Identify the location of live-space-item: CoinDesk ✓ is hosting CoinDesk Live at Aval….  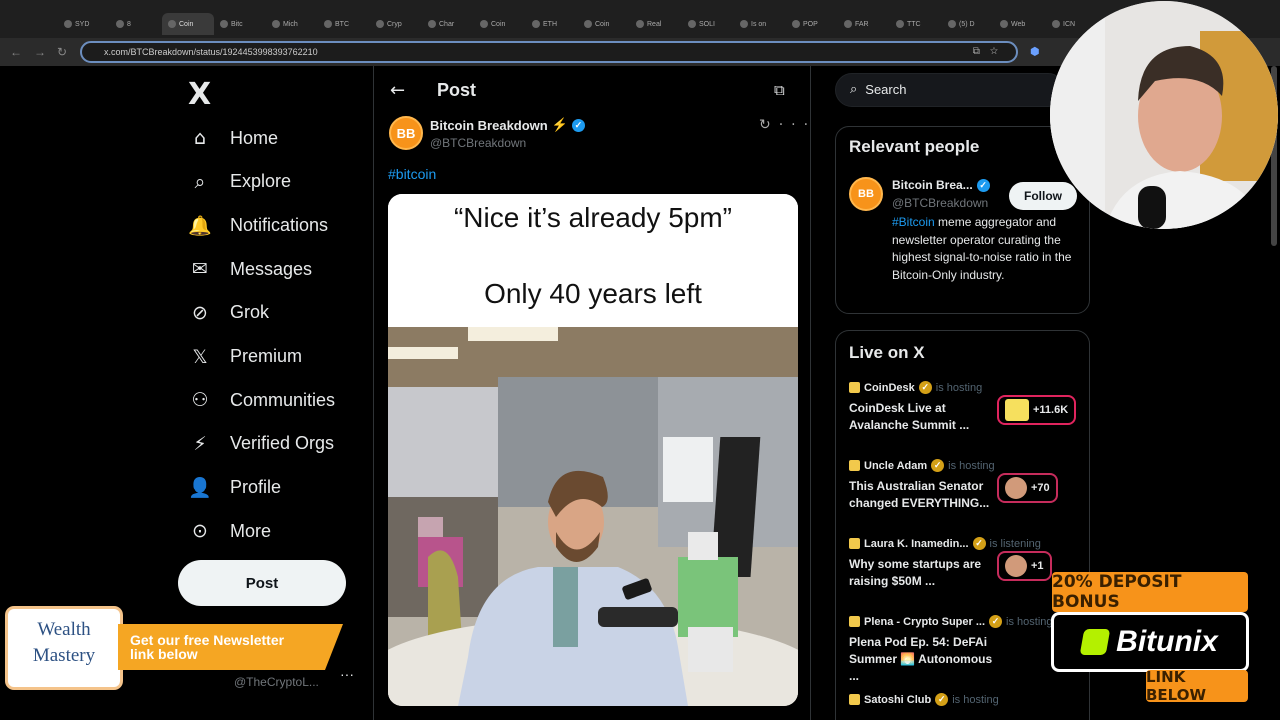
(965, 407).